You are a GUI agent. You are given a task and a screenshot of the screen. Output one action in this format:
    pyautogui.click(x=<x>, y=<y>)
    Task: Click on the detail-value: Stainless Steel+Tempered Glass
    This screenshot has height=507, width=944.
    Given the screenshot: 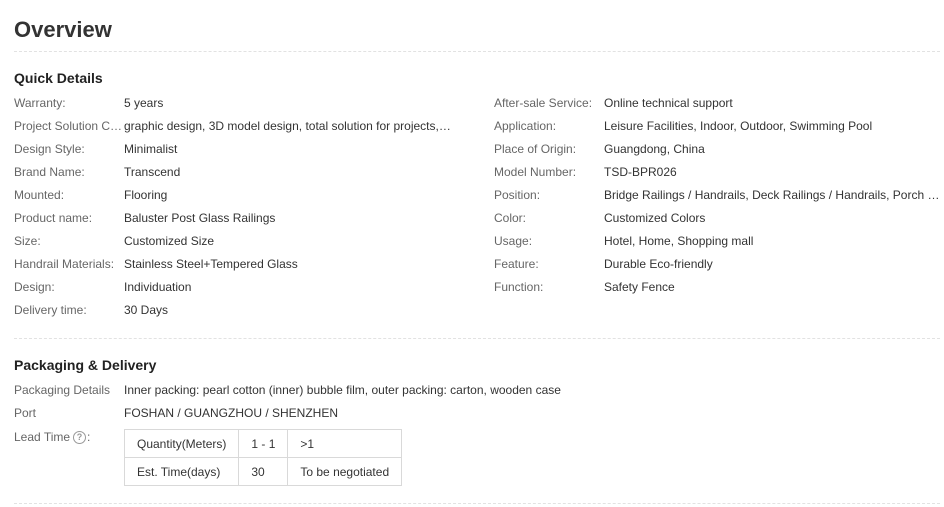 What is the action you would take?
    pyautogui.click(x=211, y=264)
    